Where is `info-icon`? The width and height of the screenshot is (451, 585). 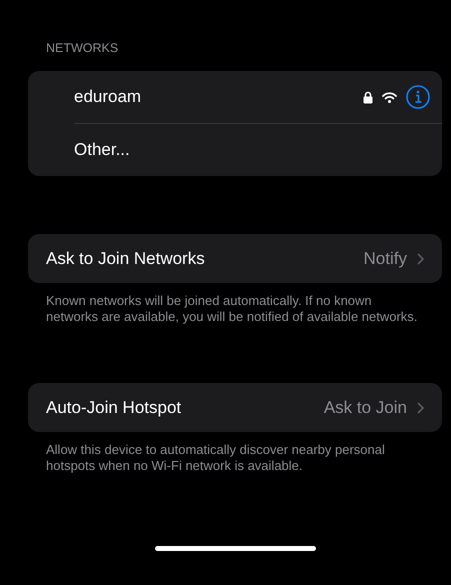
info-icon is located at coordinates (418, 97).